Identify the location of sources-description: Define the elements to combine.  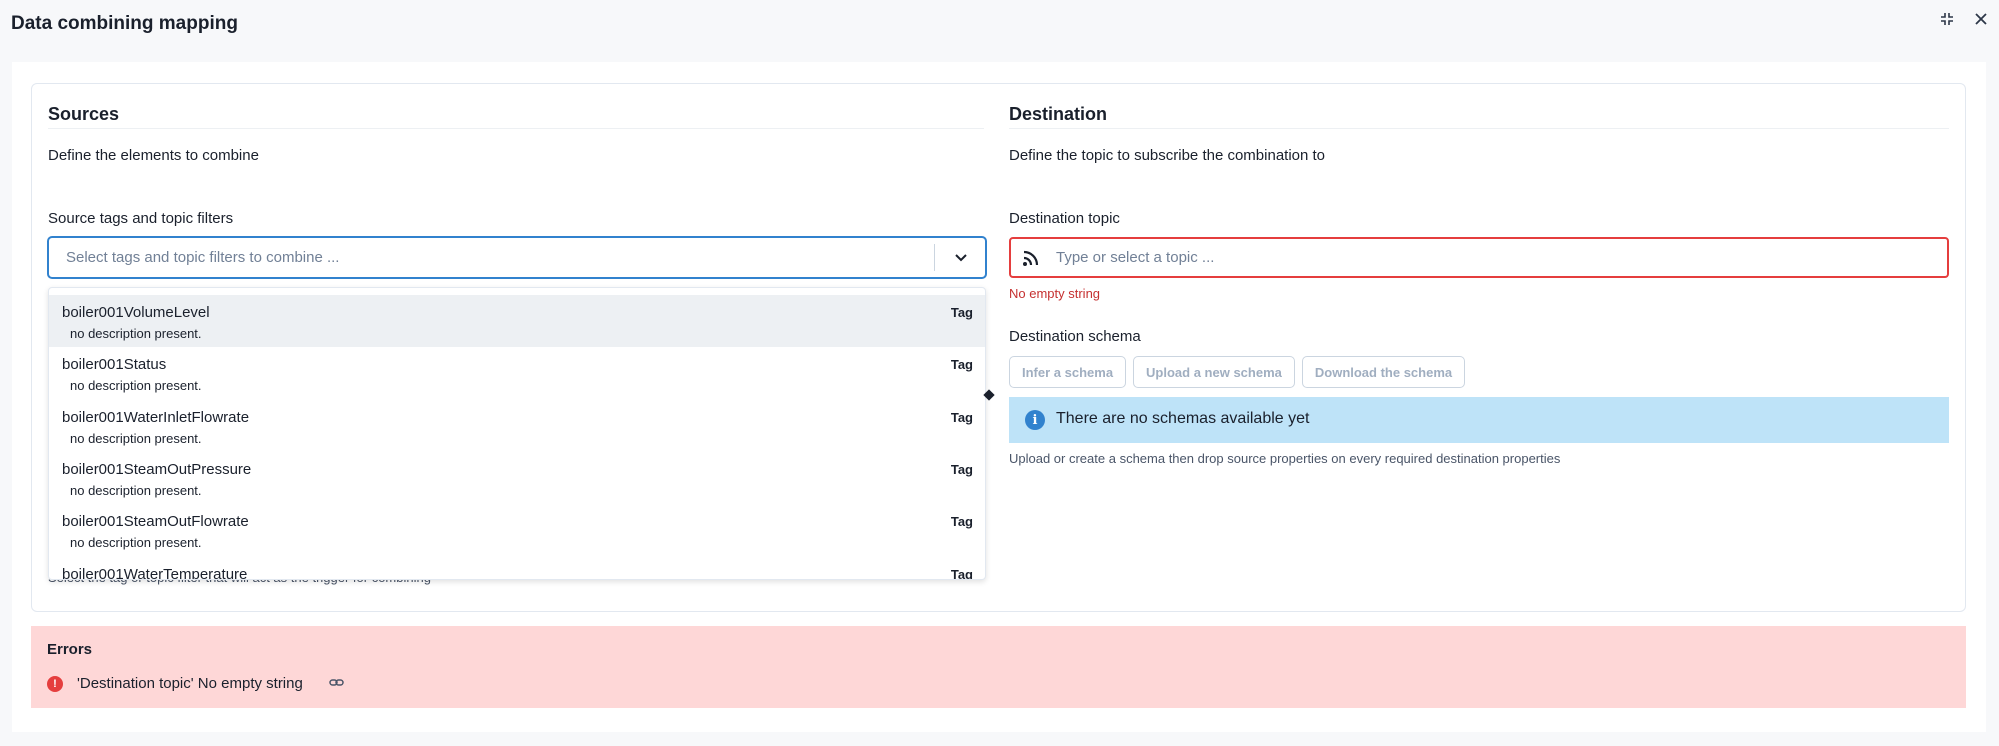
(153, 155).